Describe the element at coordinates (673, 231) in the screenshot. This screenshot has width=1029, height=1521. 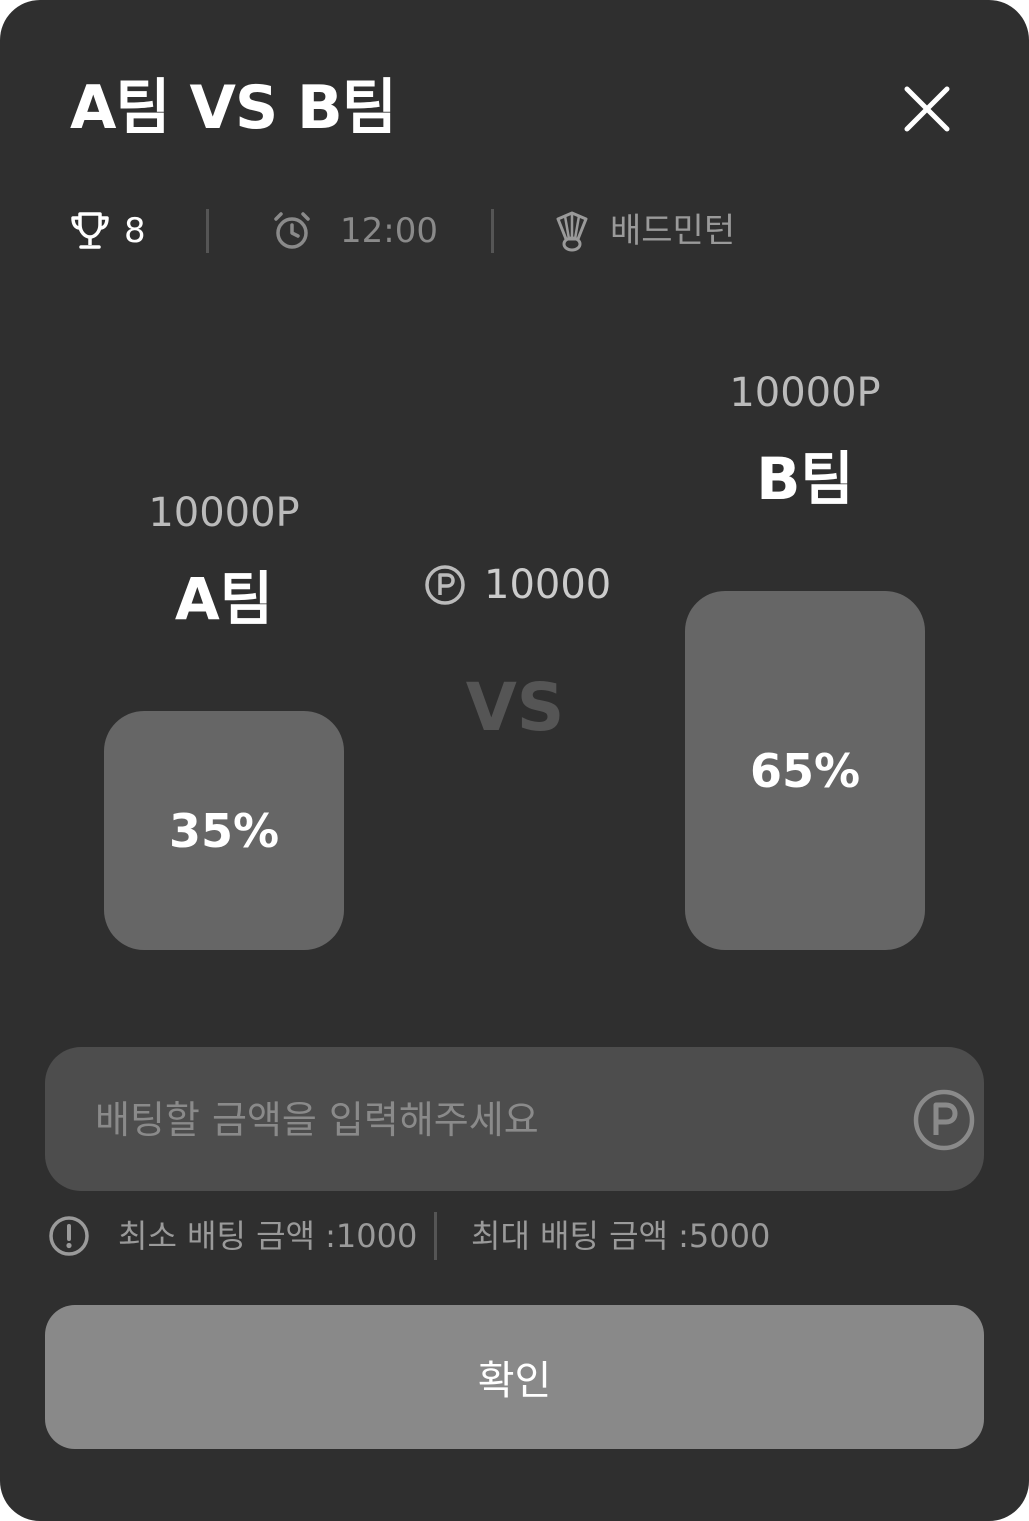
I see `sport-name: 배드민턴` at that location.